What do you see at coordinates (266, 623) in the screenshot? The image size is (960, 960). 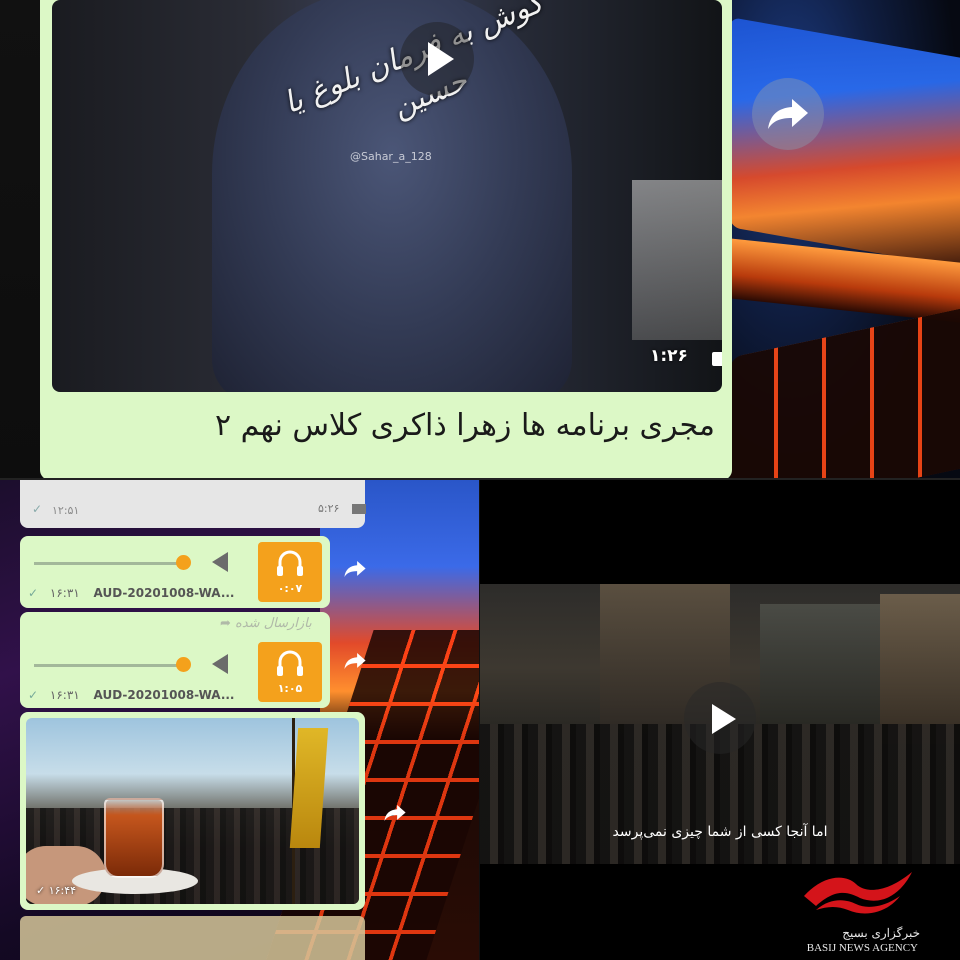 I see `forwarded-label: بازارسال شده ➦` at bounding box center [266, 623].